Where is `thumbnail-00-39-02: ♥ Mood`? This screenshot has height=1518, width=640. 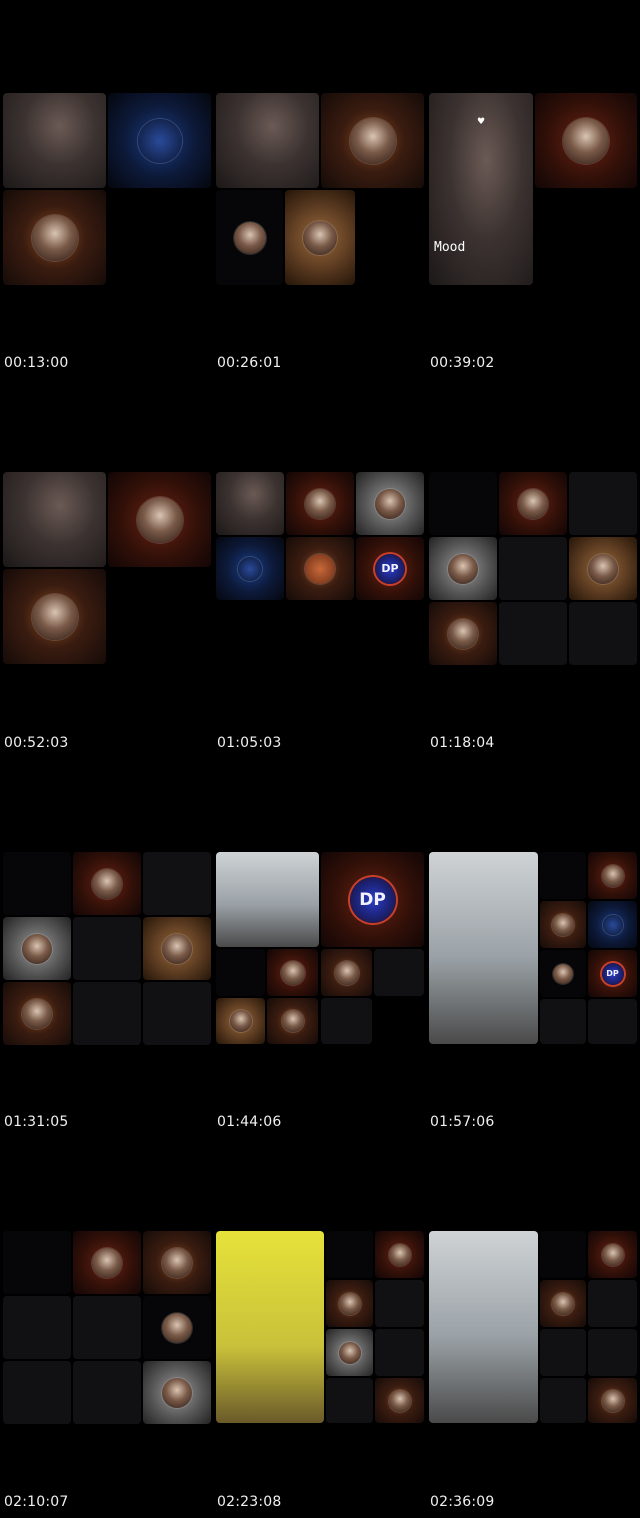 thumbnail-00-39-02: ♥ Mood is located at coordinates (533, 189).